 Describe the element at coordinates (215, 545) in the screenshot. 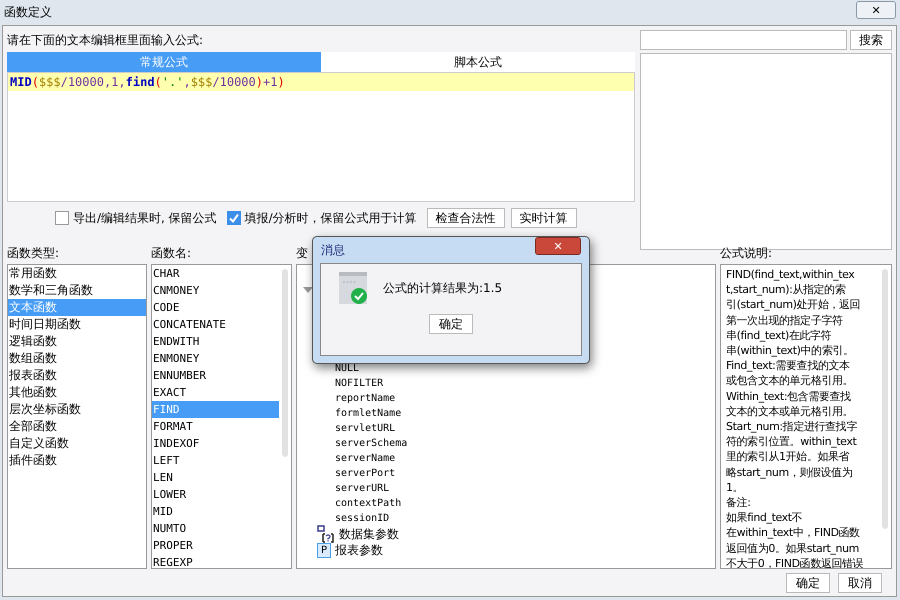

I see `function-item: PROPER` at that location.